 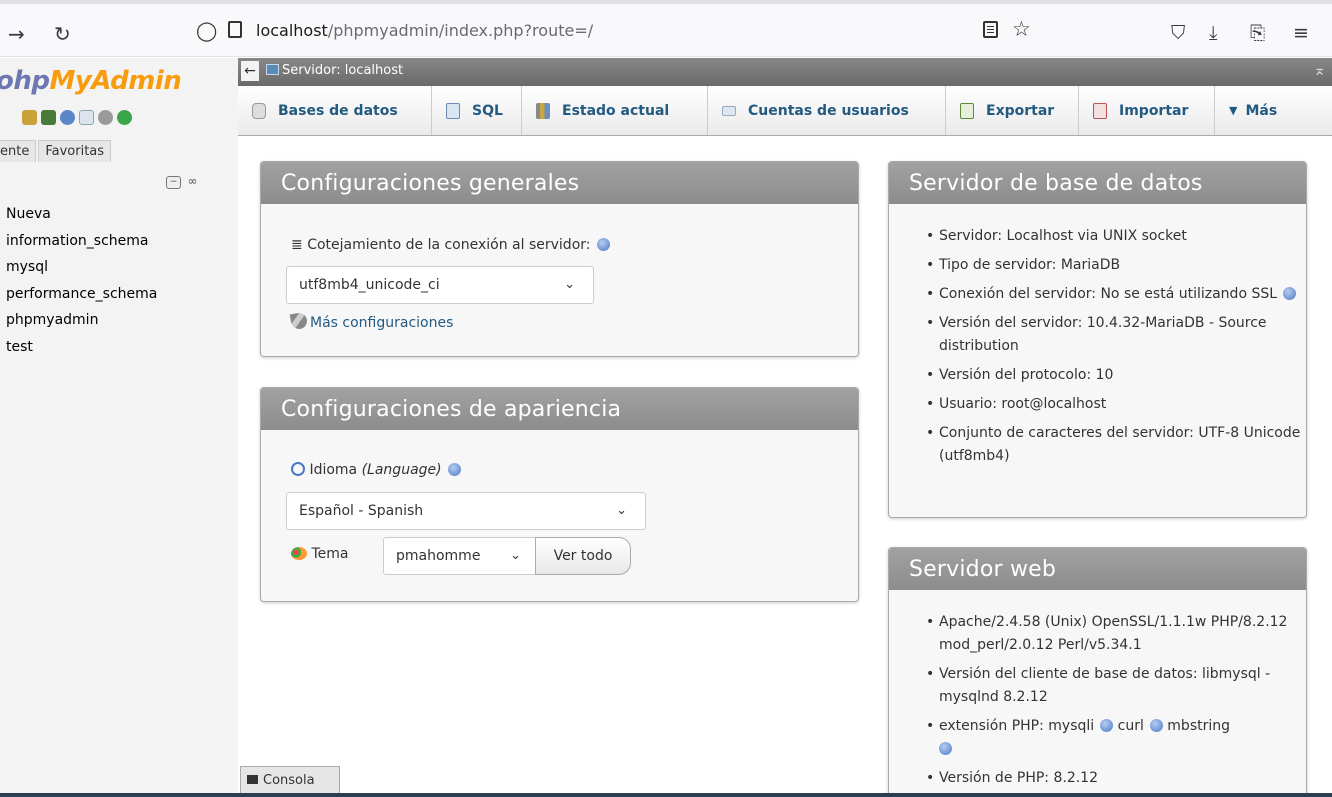 What do you see at coordinates (86, 117) in the screenshot?
I see `docs-icon` at bounding box center [86, 117].